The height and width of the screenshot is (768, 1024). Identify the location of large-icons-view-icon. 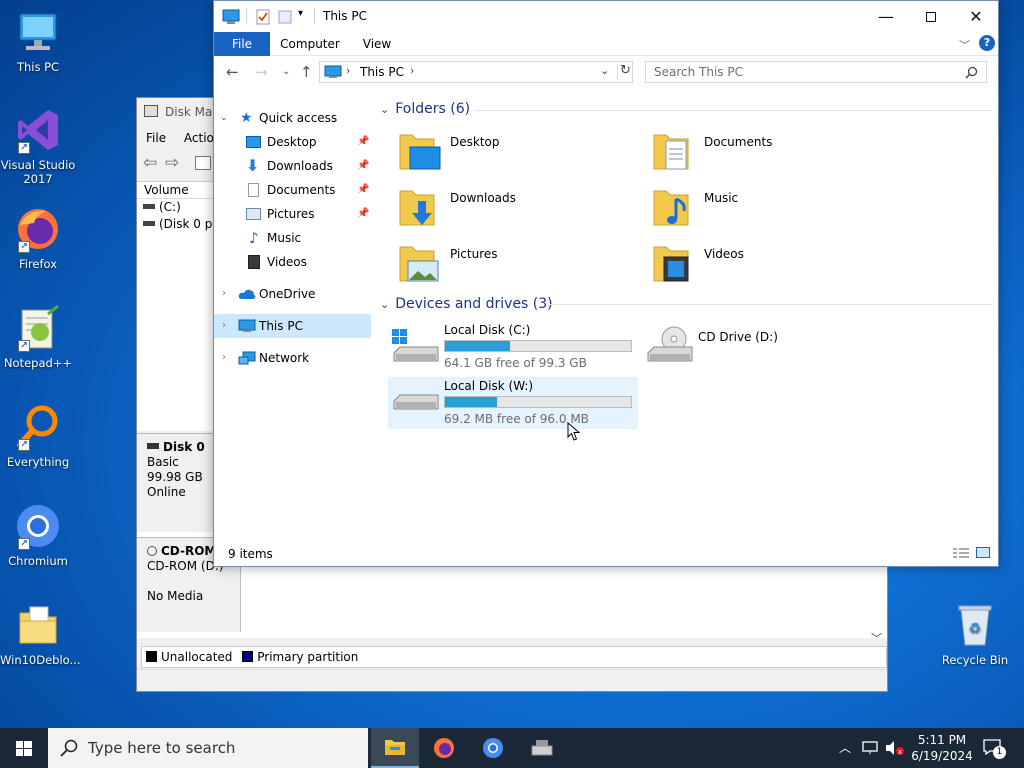
(983, 552).